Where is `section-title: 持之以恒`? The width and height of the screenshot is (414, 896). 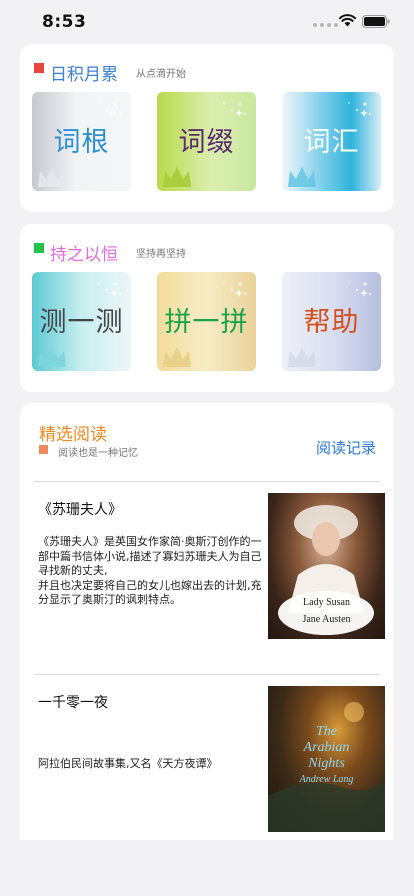 section-title: 持之以恒 is located at coordinates (84, 255).